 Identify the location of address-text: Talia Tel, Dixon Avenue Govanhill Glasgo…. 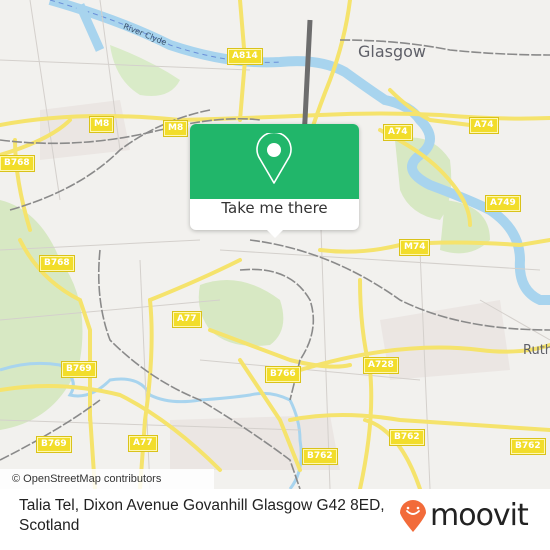
(202, 515).